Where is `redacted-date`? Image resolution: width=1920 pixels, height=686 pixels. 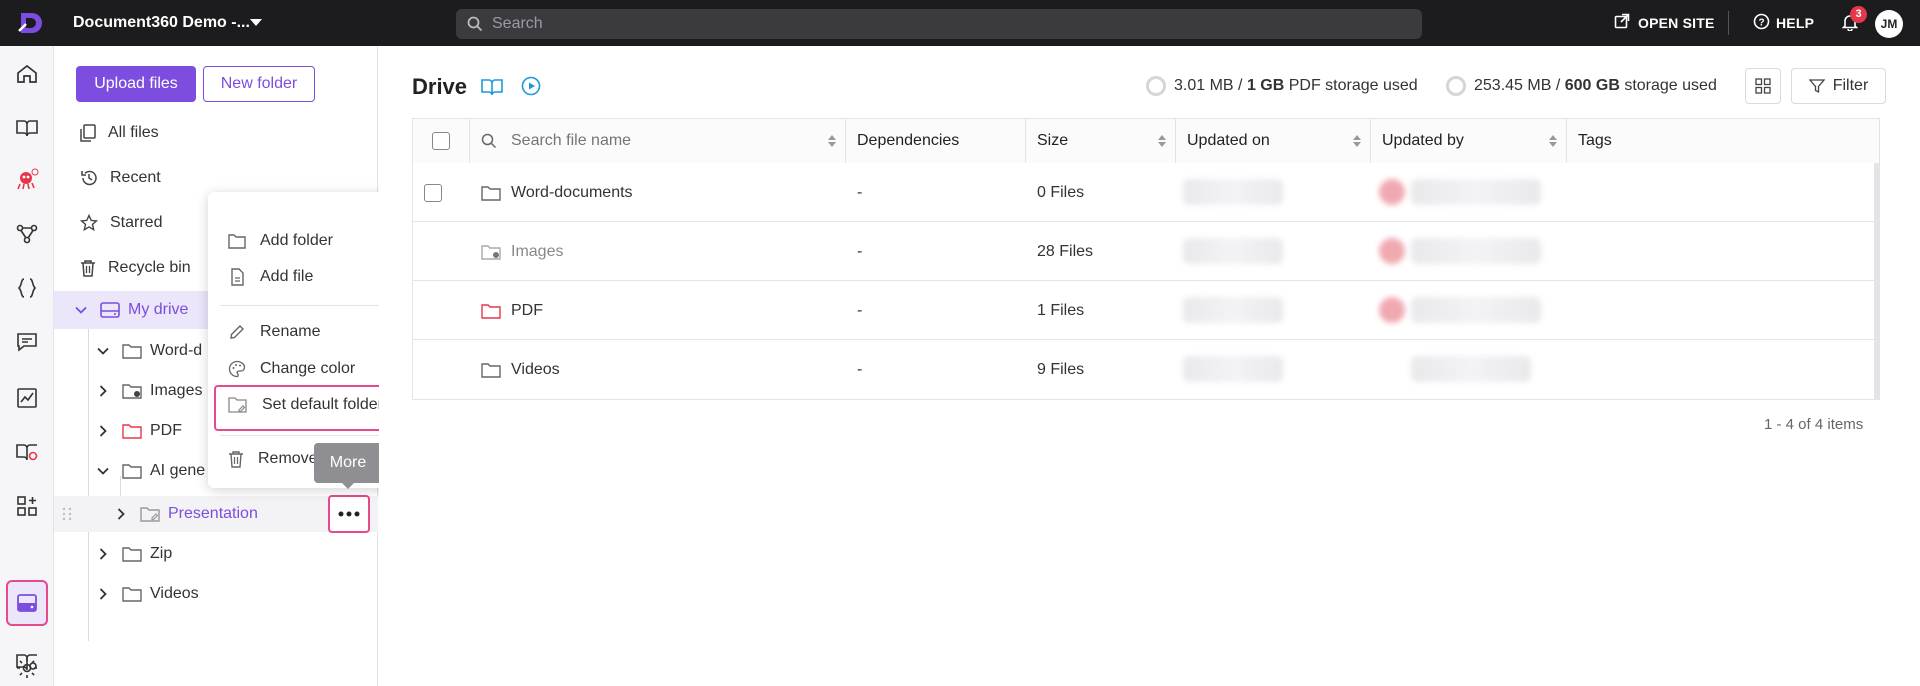
redacted-date is located at coordinates (1233, 369).